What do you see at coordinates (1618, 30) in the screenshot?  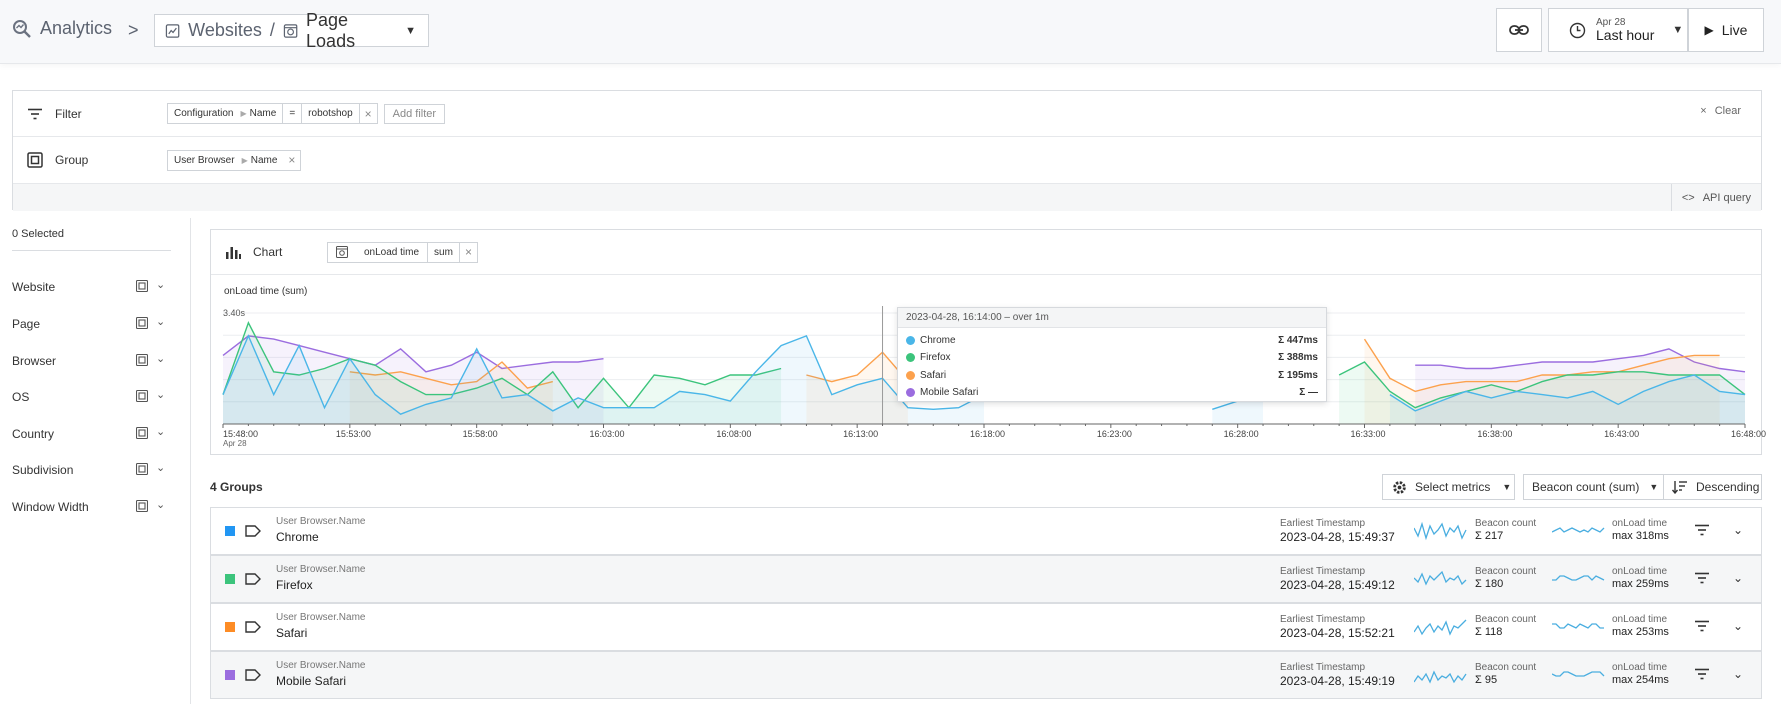 I see `time-range-picker: Apr 28 Last hour ▼` at bounding box center [1618, 30].